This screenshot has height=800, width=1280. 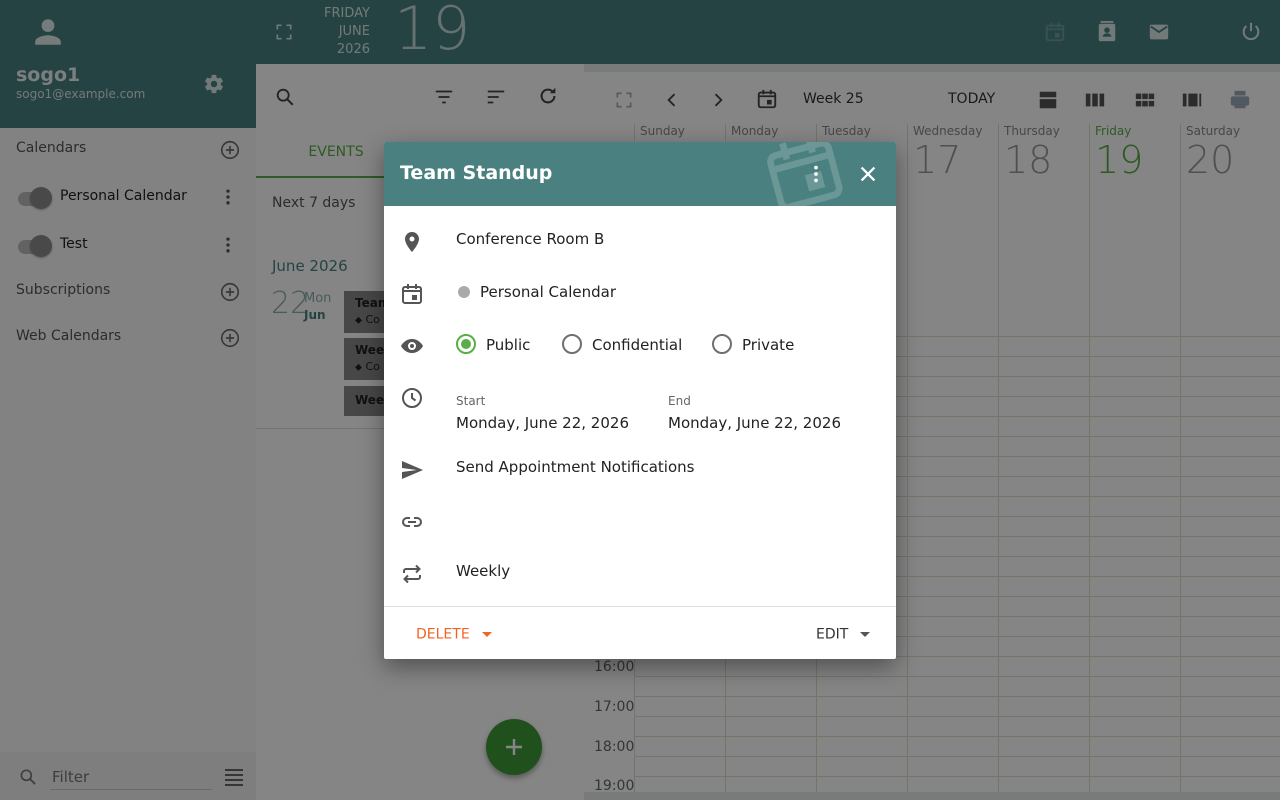 What do you see at coordinates (412, 346) in the screenshot?
I see `visibility-icon` at bounding box center [412, 346].